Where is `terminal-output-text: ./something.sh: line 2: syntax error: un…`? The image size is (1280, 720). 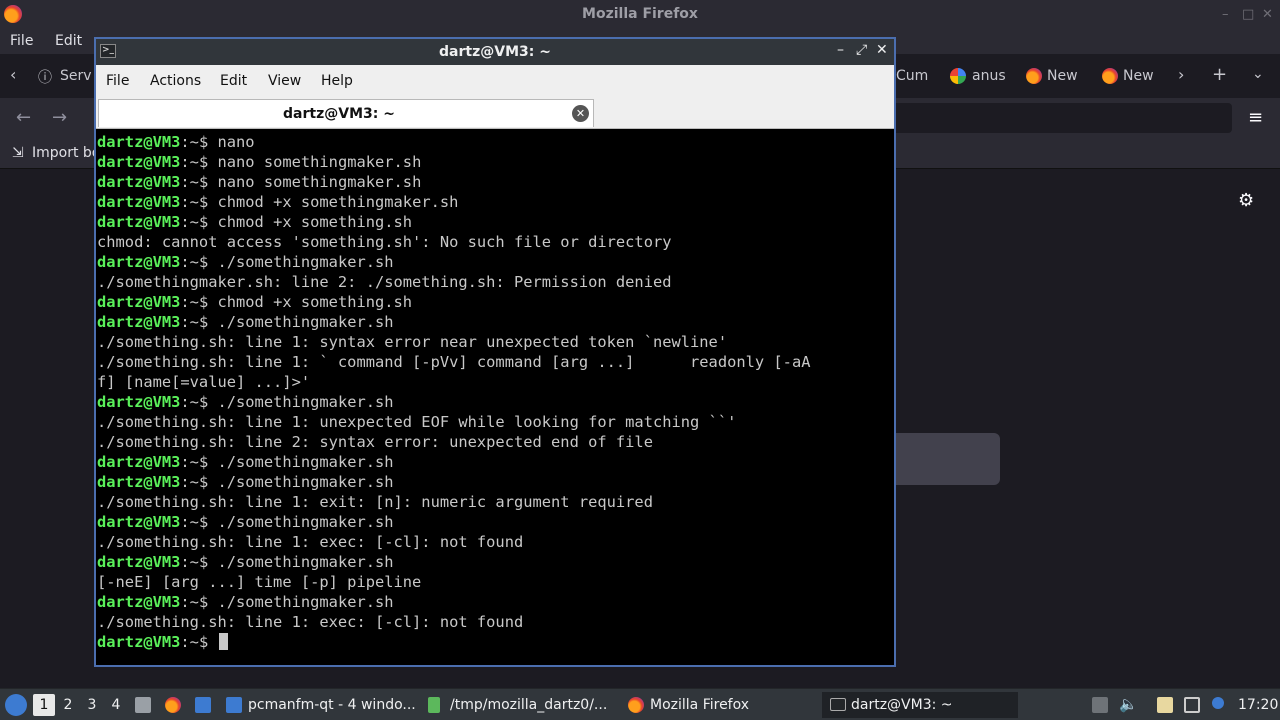 terminal-output-text: ./something.sh: line 2: syntax error: un… is located at coordinates (375, 442).